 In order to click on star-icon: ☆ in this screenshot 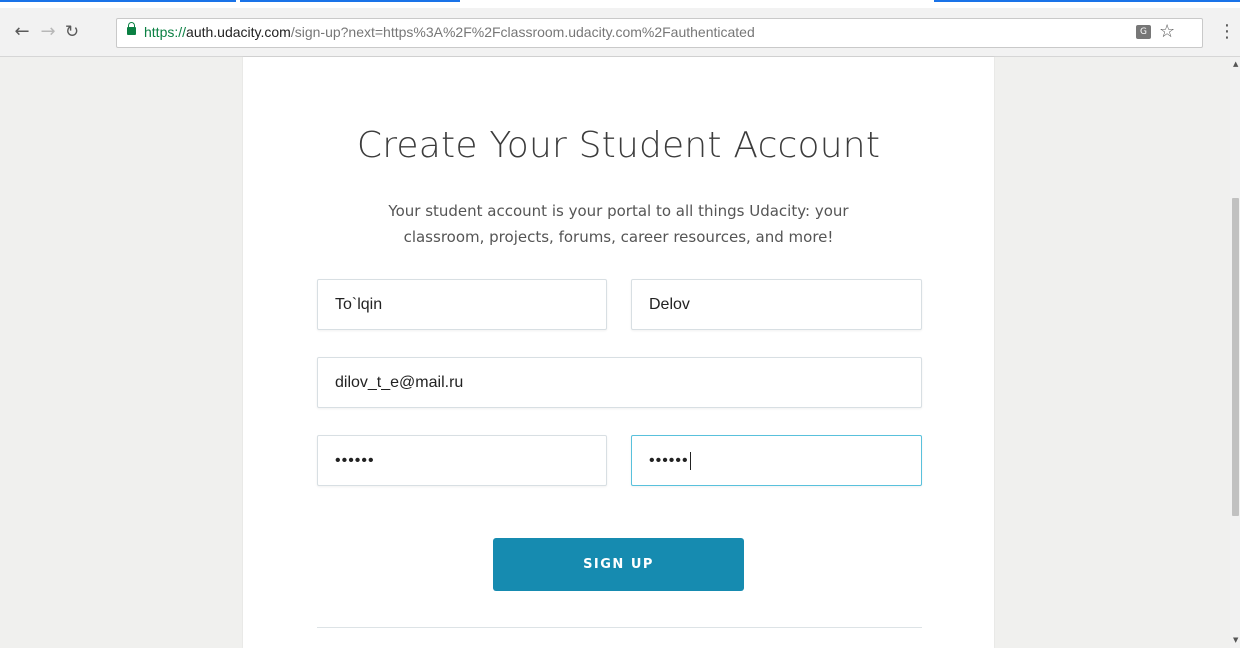, I will do `click(1167, 31)`.